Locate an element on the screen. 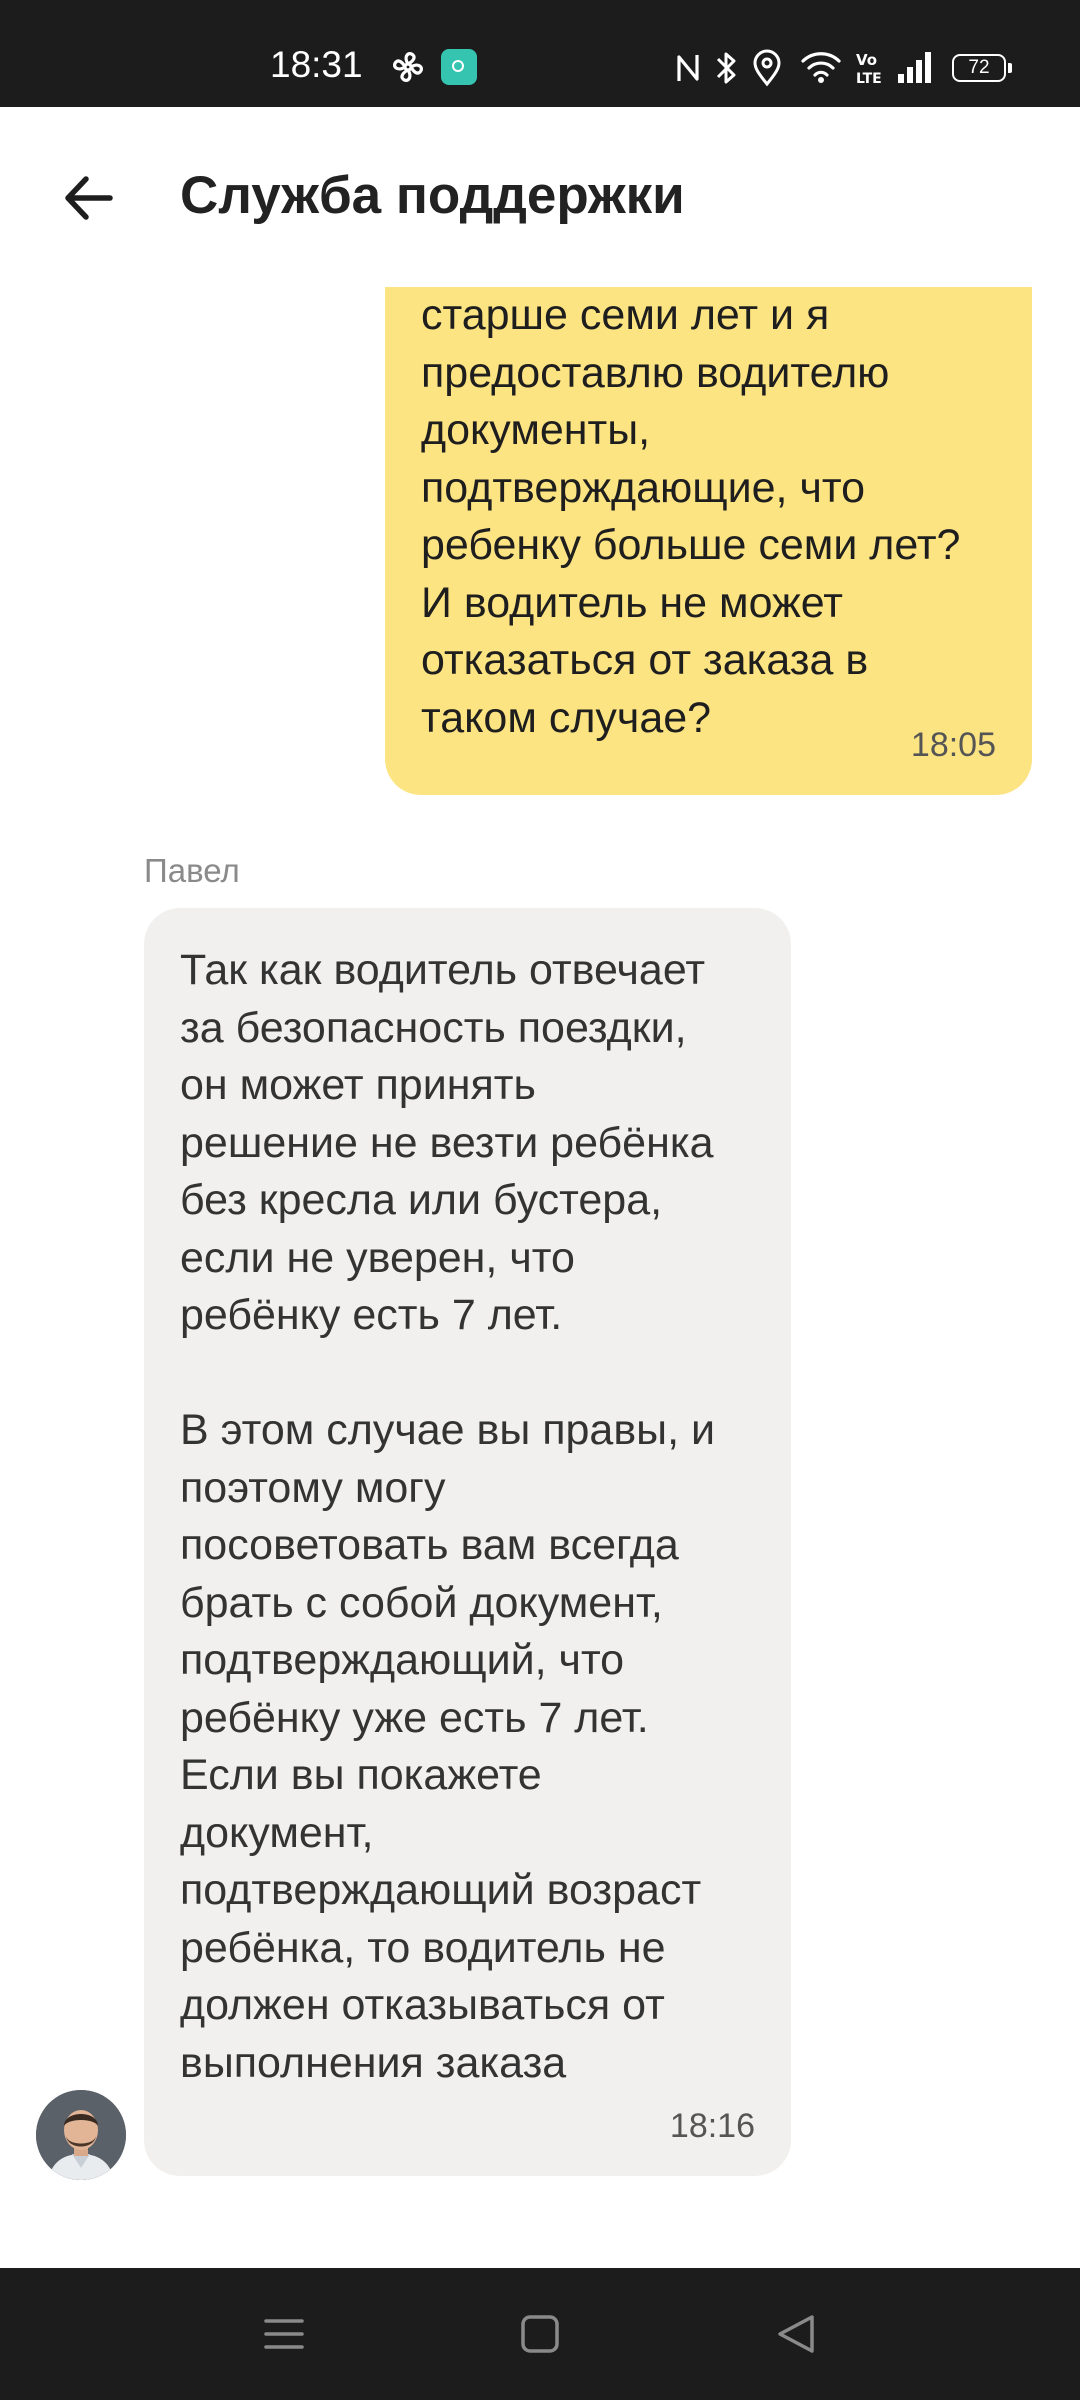  status-time: 18:31 is located at coordinates (316, 64).